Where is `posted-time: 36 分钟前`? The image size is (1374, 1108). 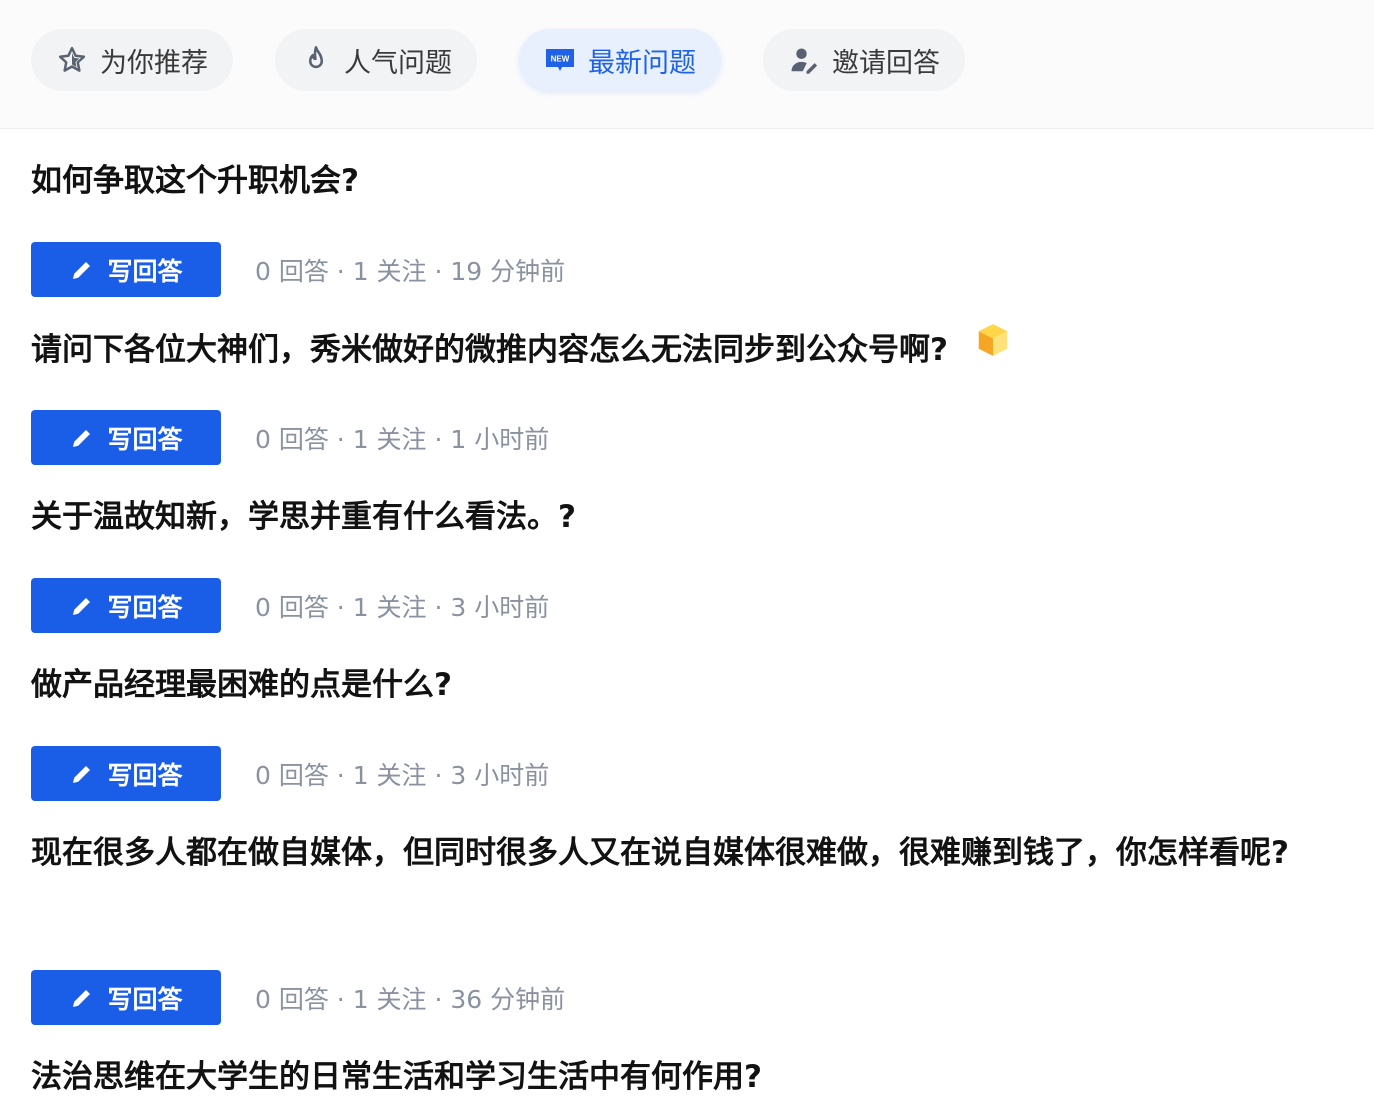
posted-time: 36 分钟前 is located at coordinates (508, 999).